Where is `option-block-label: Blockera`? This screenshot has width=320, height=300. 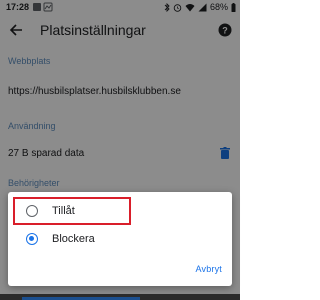 option-block-label: Blockera is located at coordinates (73, 239).